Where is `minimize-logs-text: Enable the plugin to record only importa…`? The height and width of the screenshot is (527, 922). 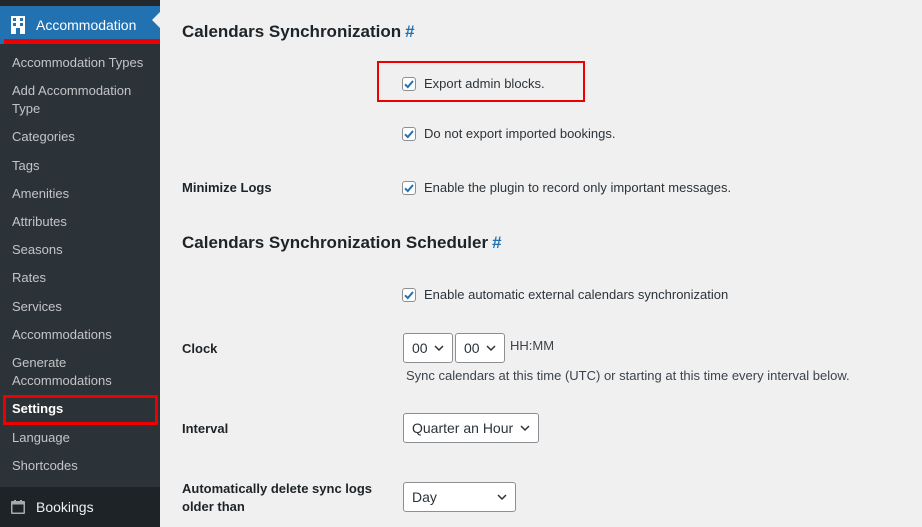 minimize-logs-text: Enable the plugin to record only importa… is located at coordinates (578, 187).